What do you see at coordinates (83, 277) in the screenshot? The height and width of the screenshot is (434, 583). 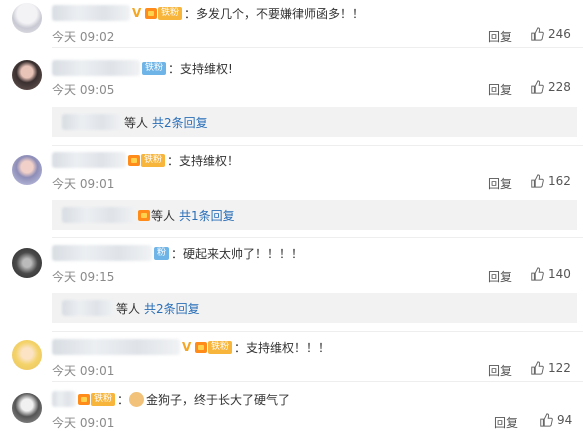 I see `comment-time: 今天 09:15` at bounding box center [83, 277].